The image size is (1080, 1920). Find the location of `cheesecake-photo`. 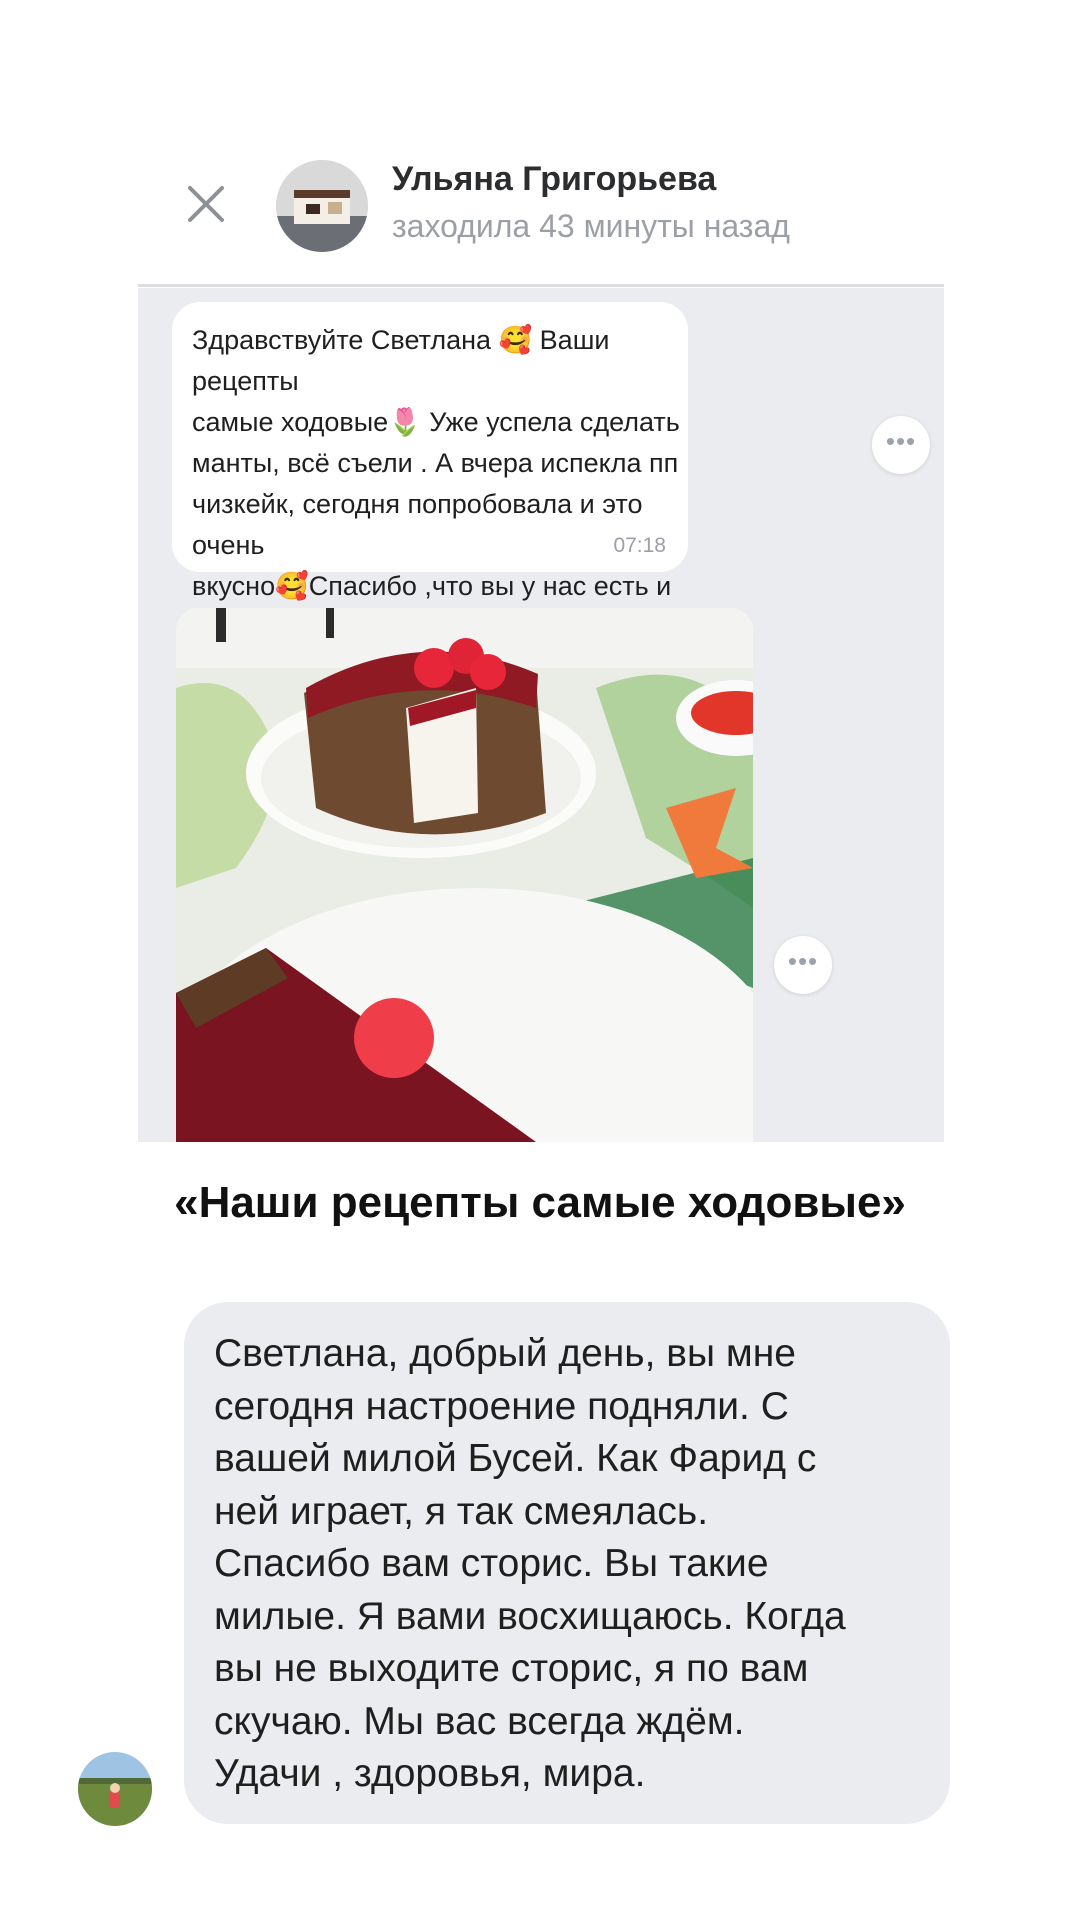

cheesecake-photo is located at coordinates (464, 875).